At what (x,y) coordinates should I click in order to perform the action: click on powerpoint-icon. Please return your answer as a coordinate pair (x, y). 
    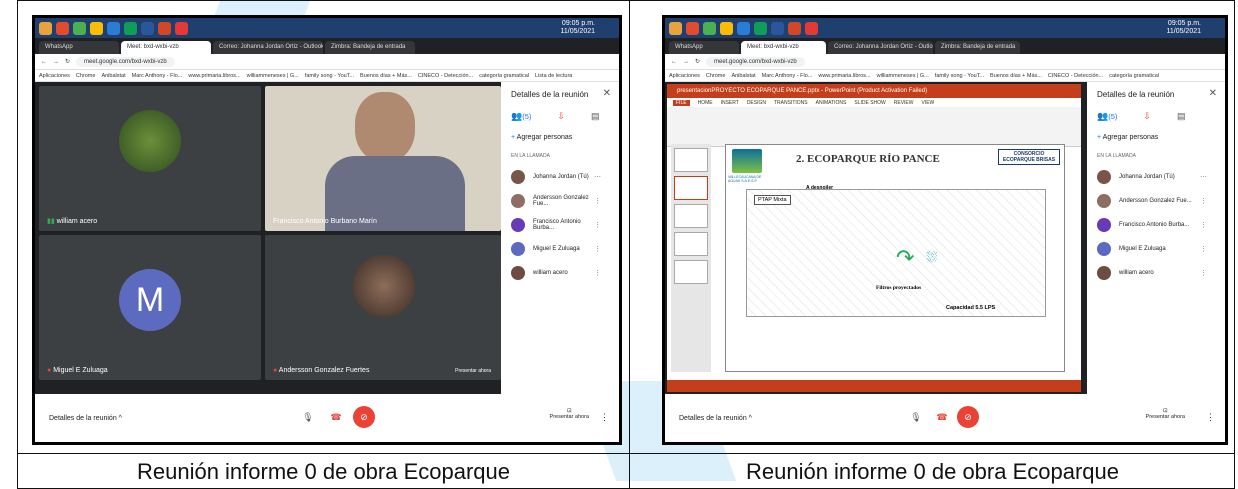
    Looking at the image, I should click on (164, 28).